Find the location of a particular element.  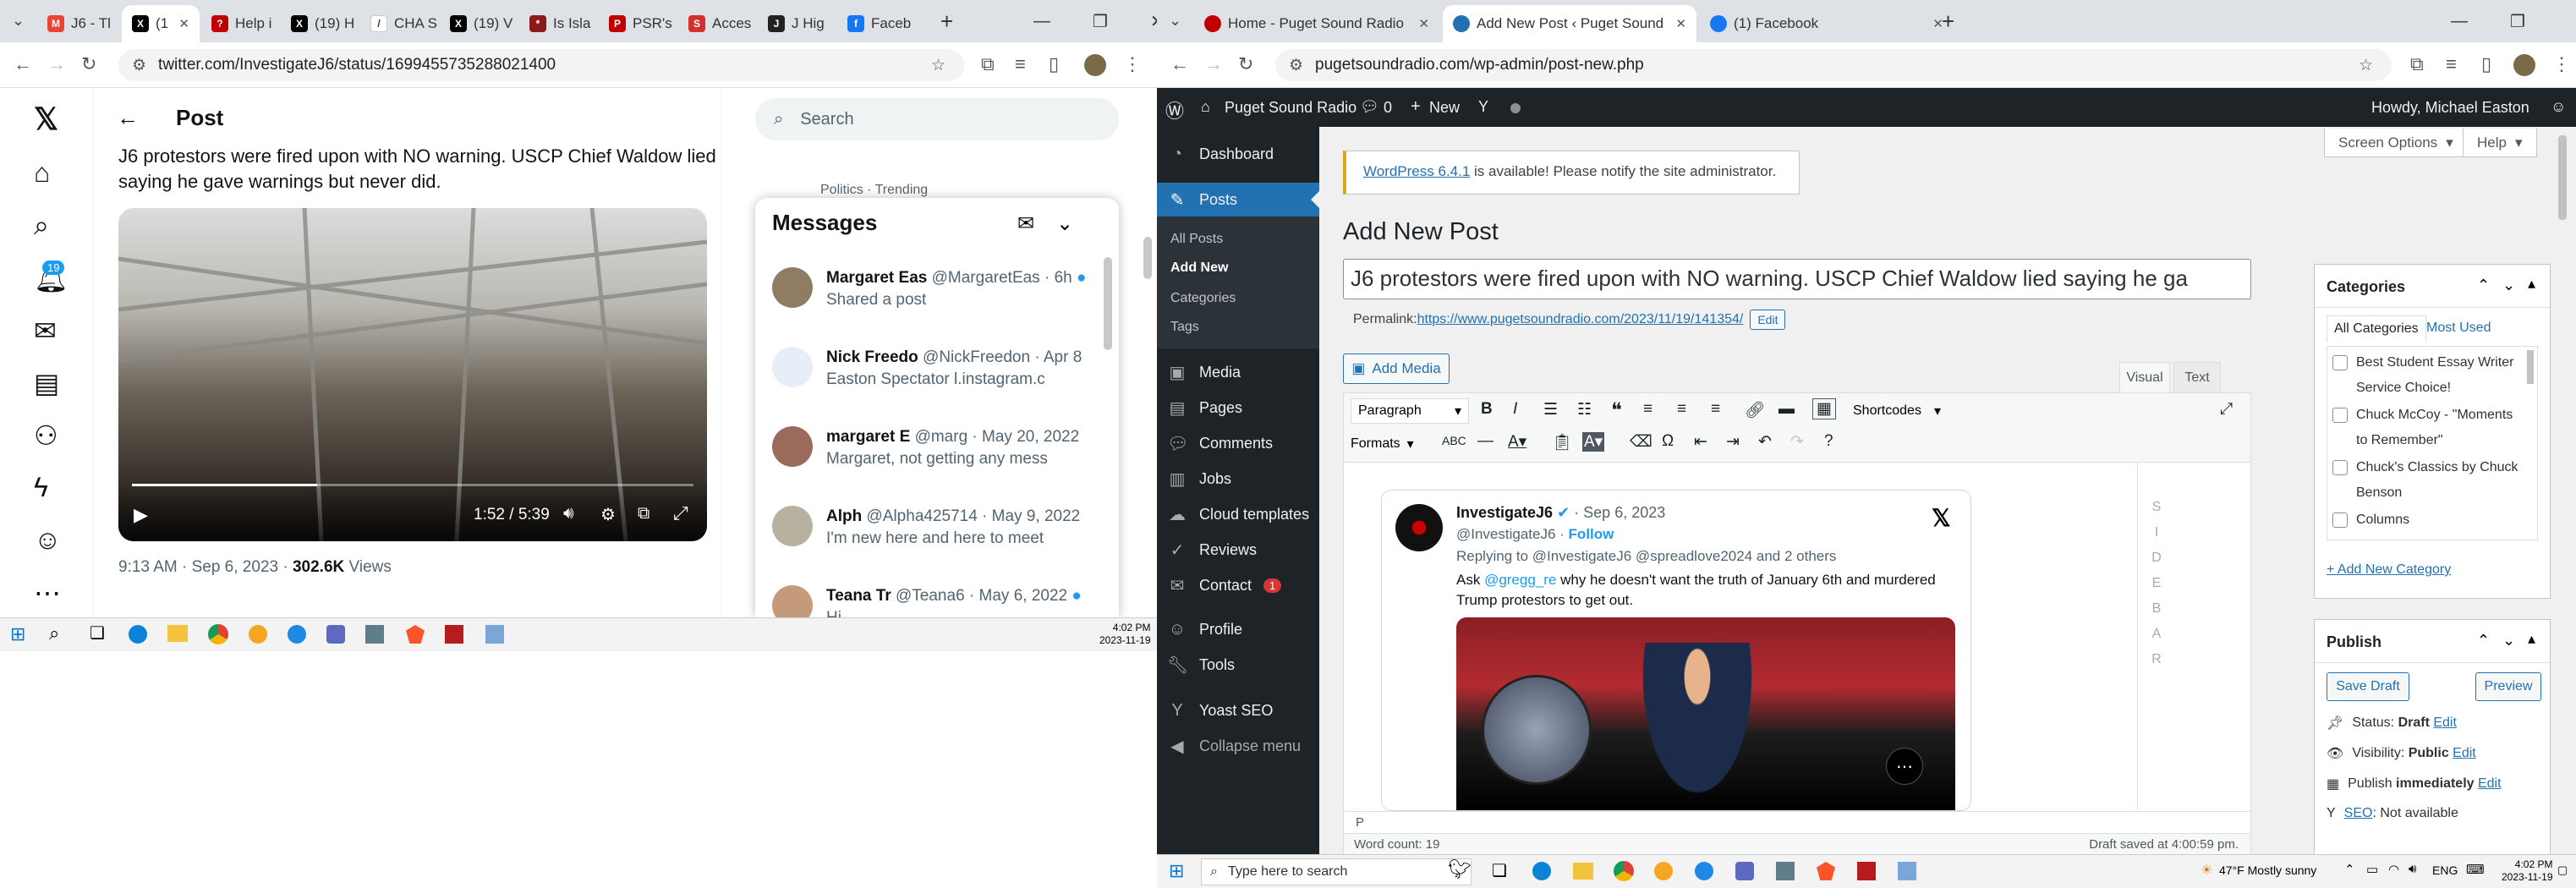

file-explorer-icon is located at coordinates (177, 633).